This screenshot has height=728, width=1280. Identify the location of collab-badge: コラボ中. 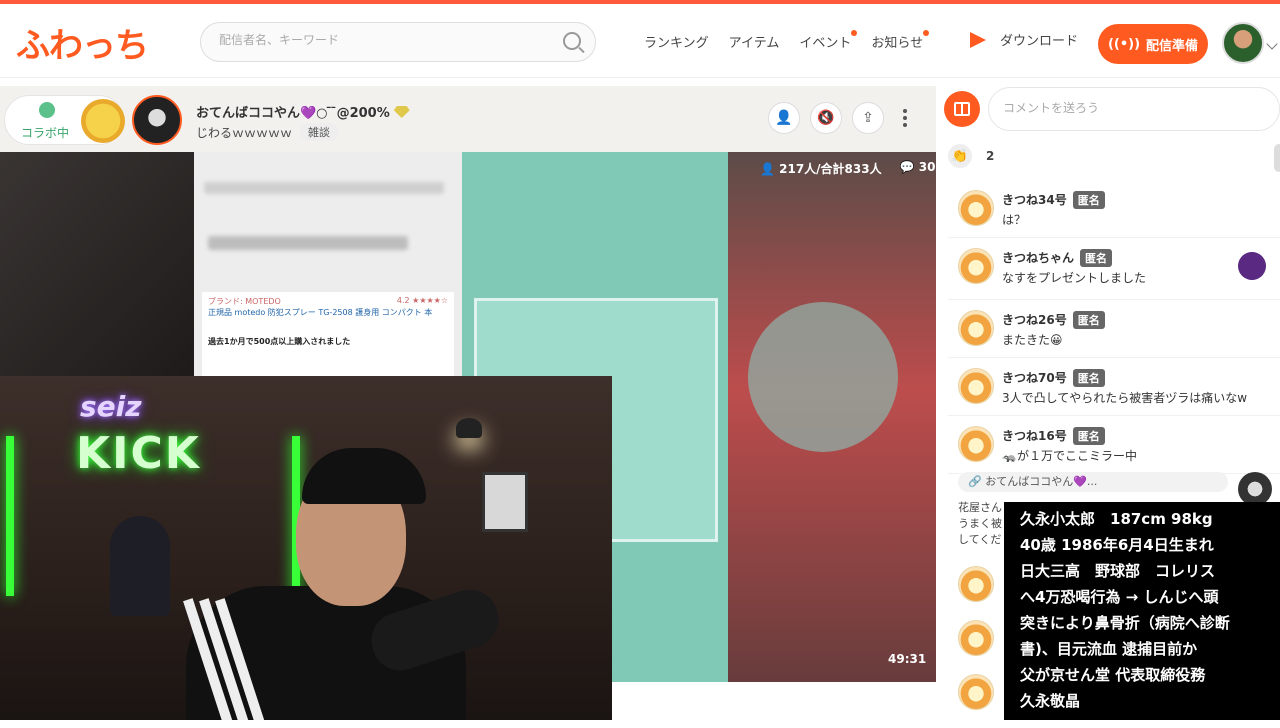
(64, 120).